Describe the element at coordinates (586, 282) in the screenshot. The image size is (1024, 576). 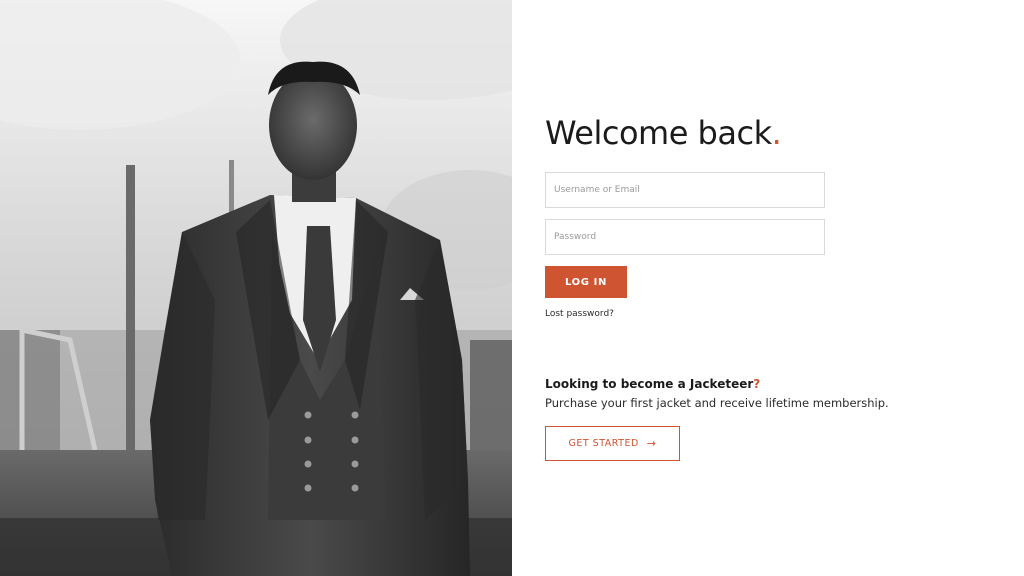
I see `login-button: LOG IN` at that location.